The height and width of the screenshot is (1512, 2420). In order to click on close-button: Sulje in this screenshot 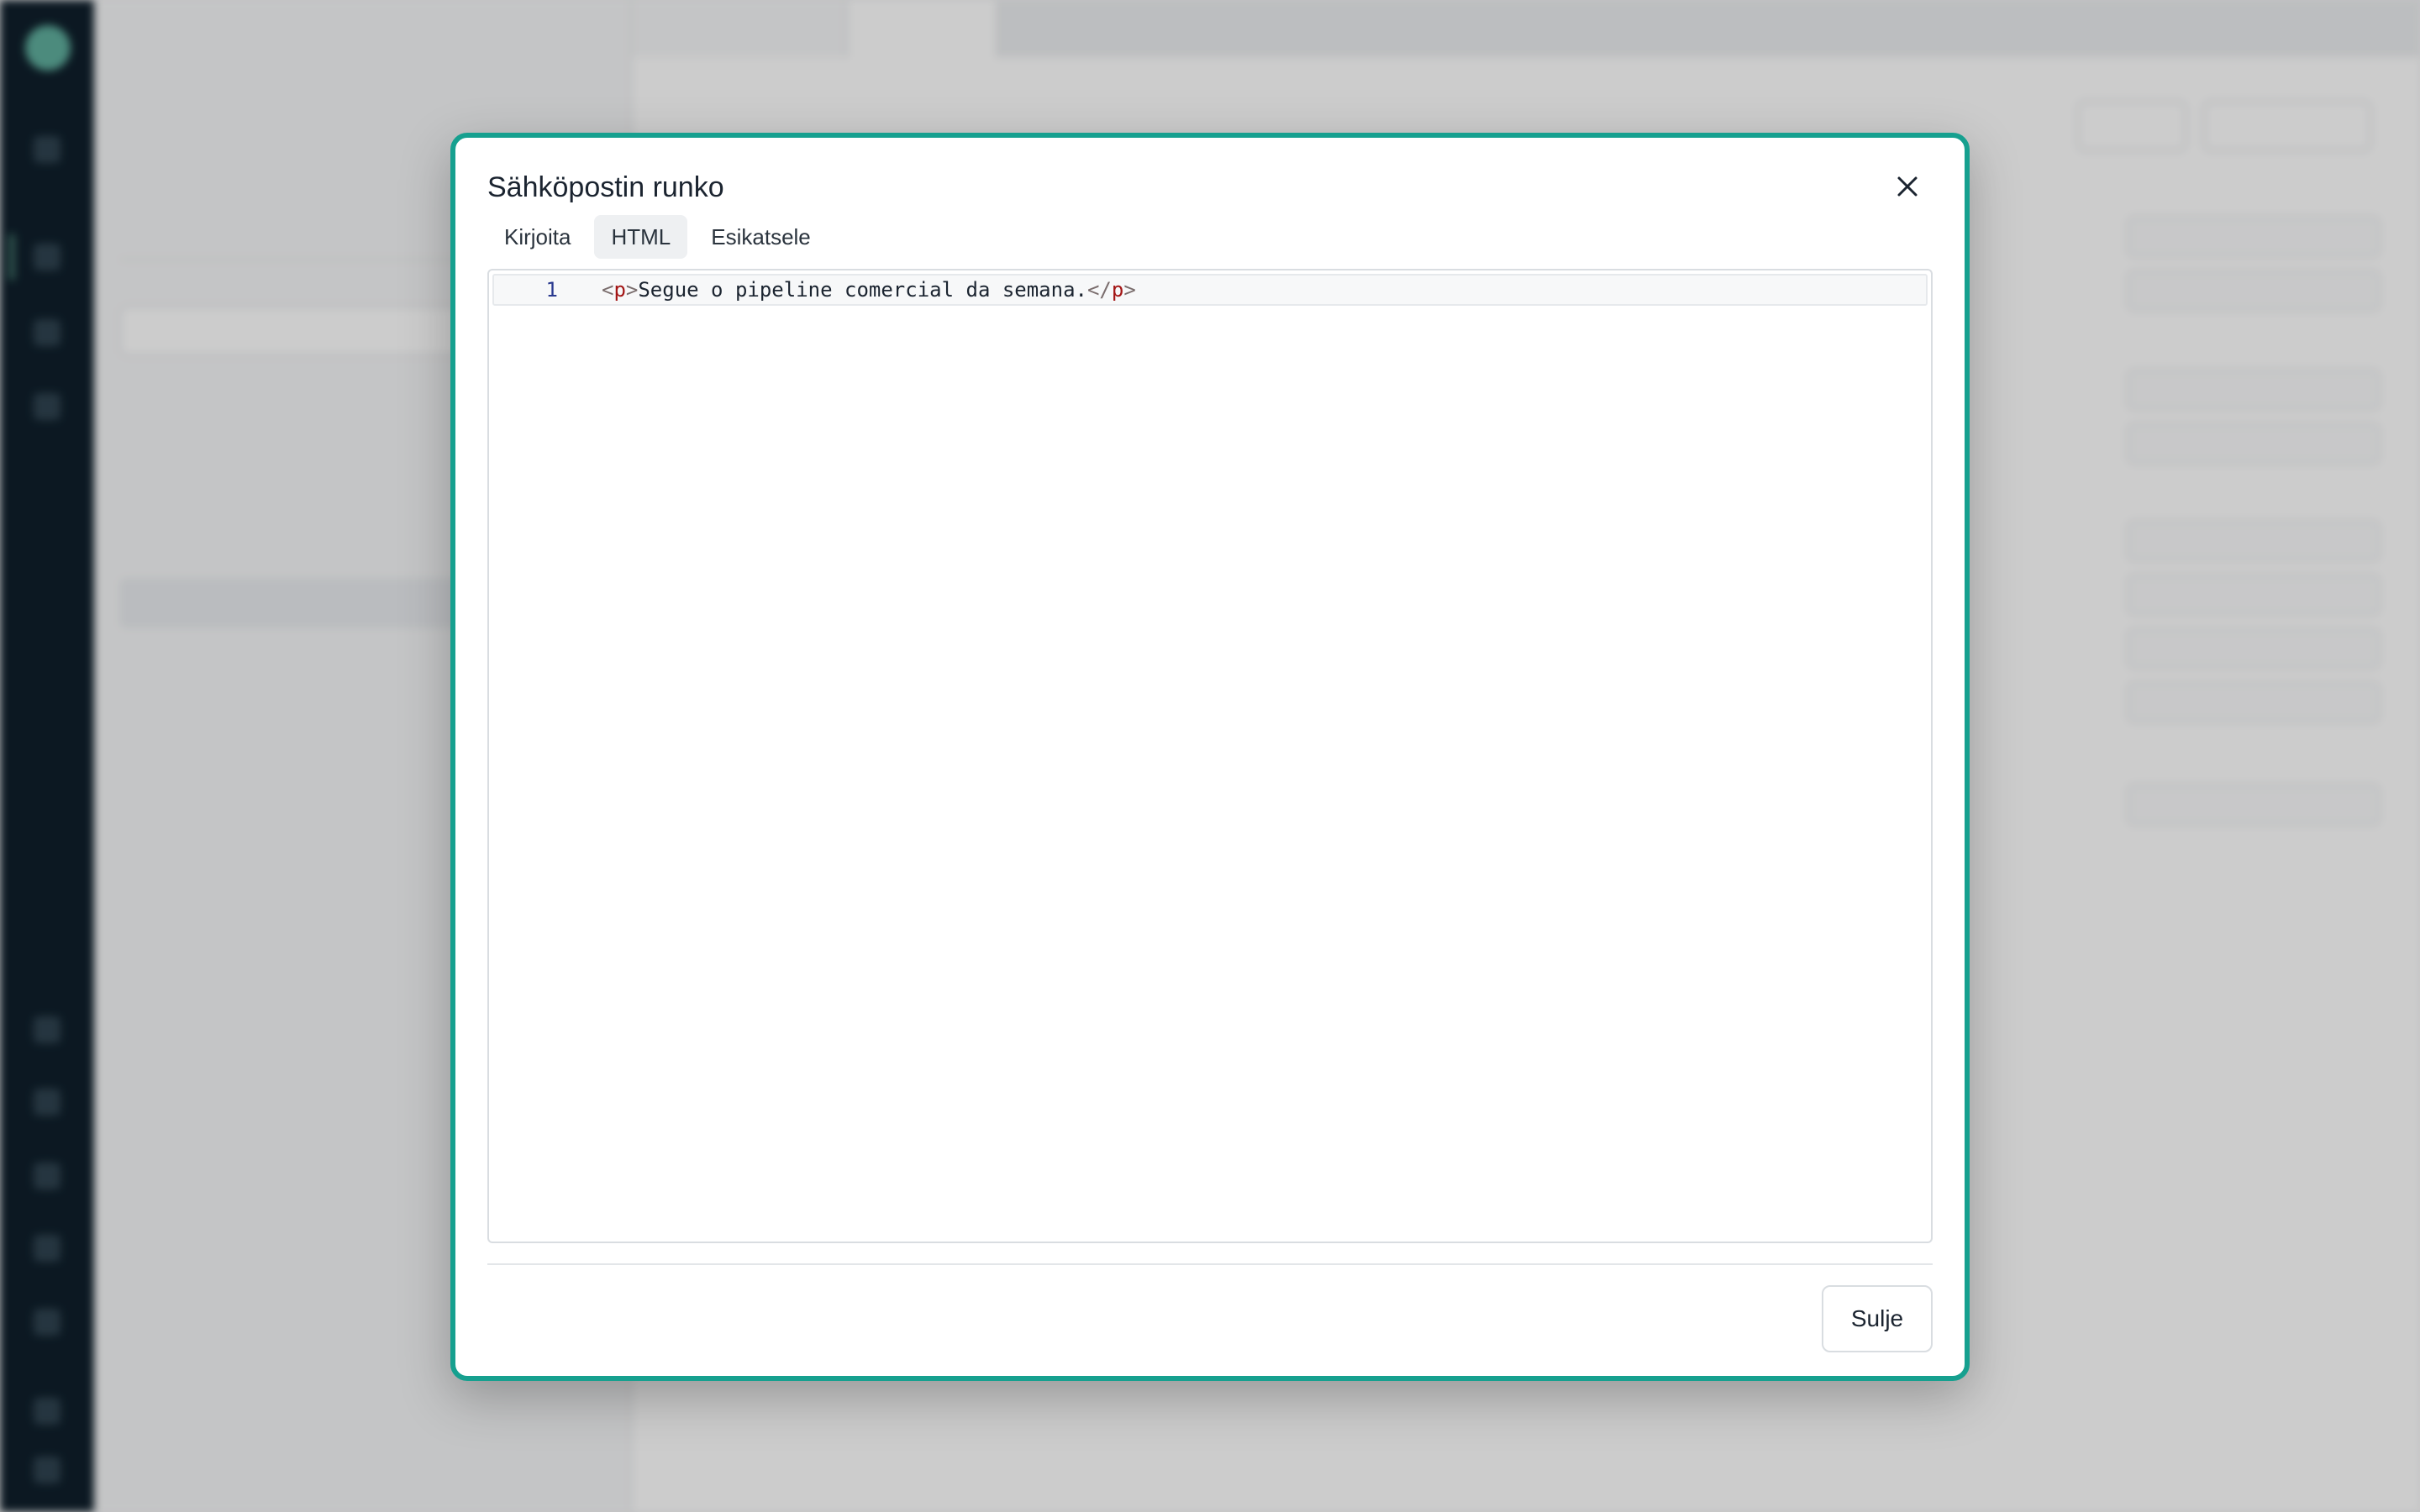, I will do `click(1877, 1318)`.